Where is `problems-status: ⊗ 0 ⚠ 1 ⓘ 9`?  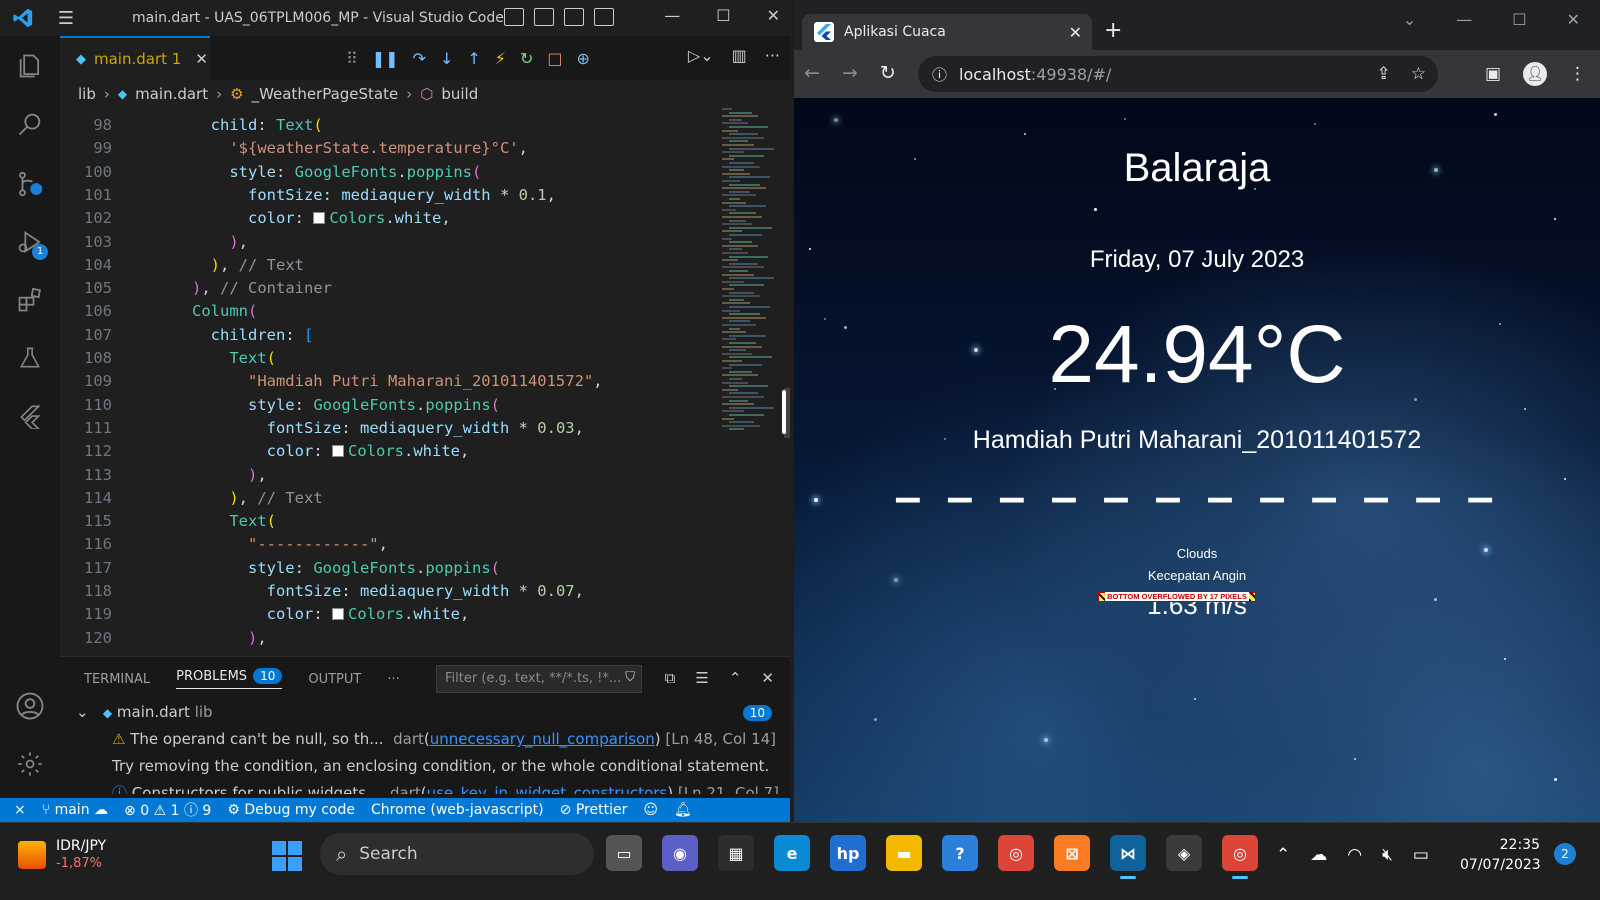
problems-status: ⊗ 0 ⚠ 1 ⓘ 9 is located at coordinates (167, 810).